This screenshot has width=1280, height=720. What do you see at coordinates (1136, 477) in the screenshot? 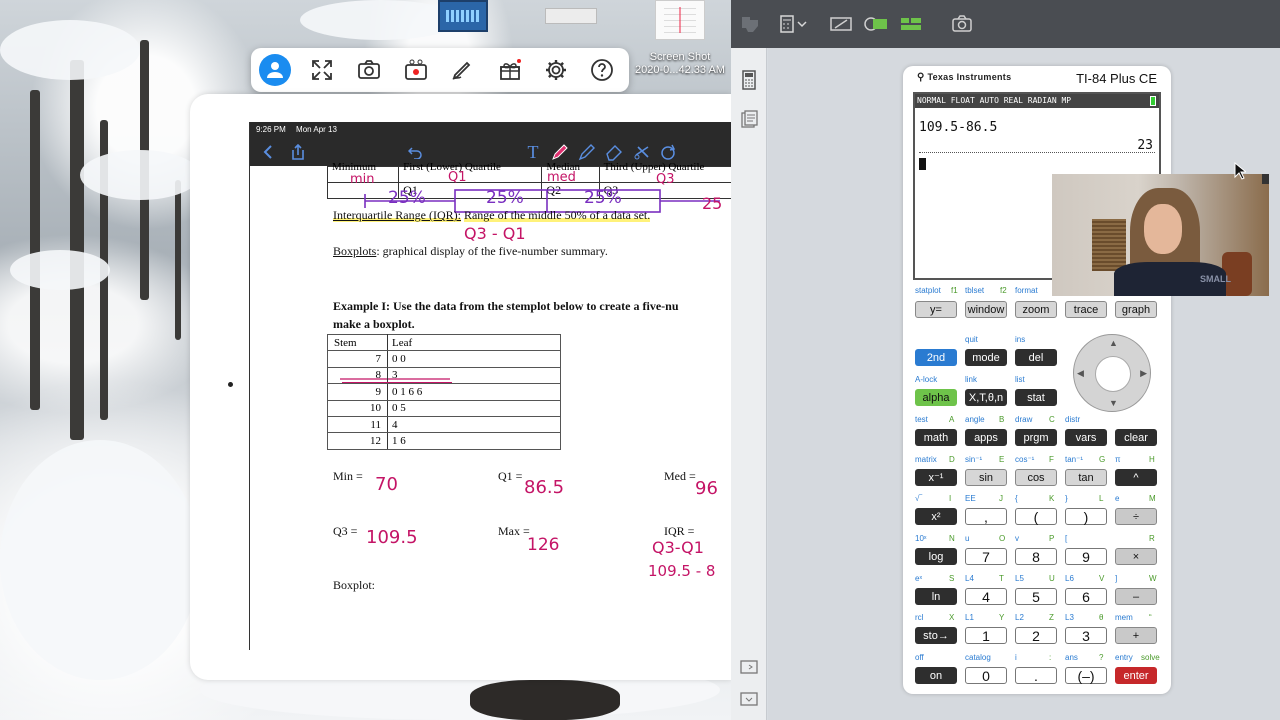
I see `key-caret: ^` at bounding box center [1136, 477].